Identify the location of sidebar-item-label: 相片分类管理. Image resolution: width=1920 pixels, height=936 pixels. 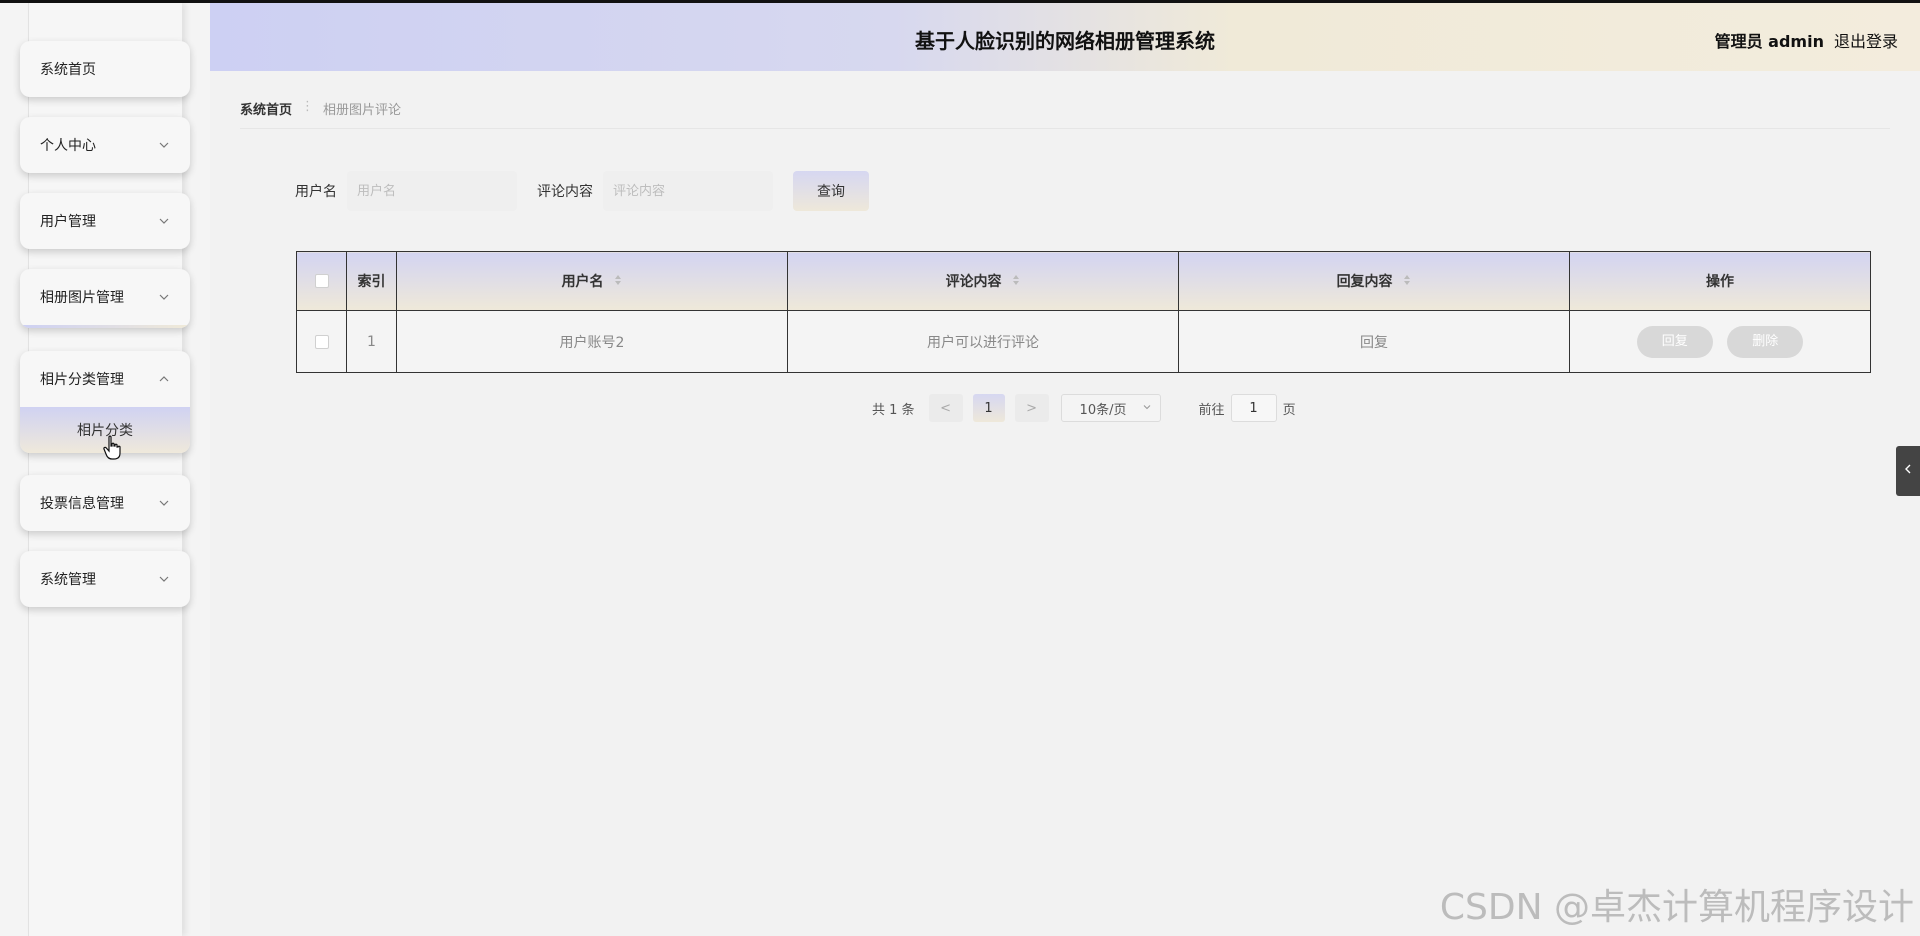
(82, 380).